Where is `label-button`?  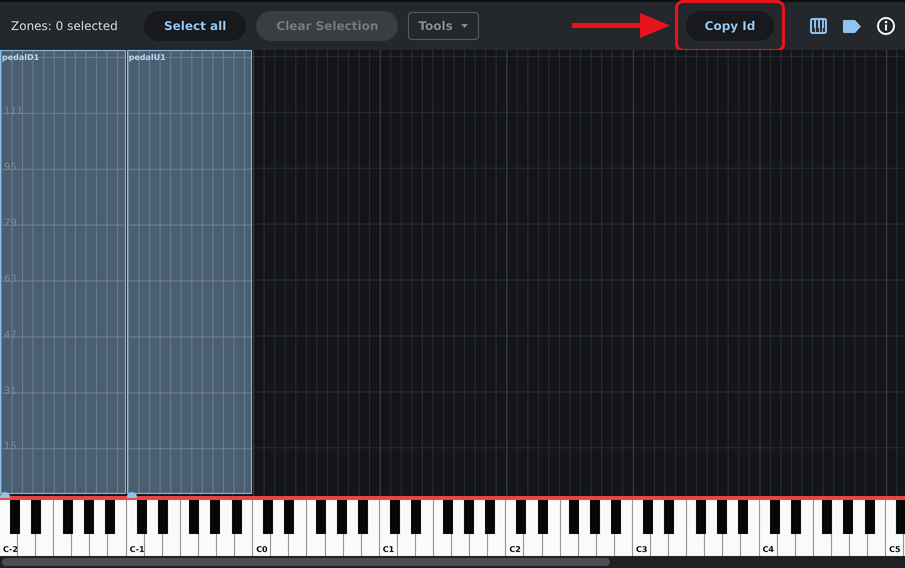 label-button is located at coordinates (852, 26).